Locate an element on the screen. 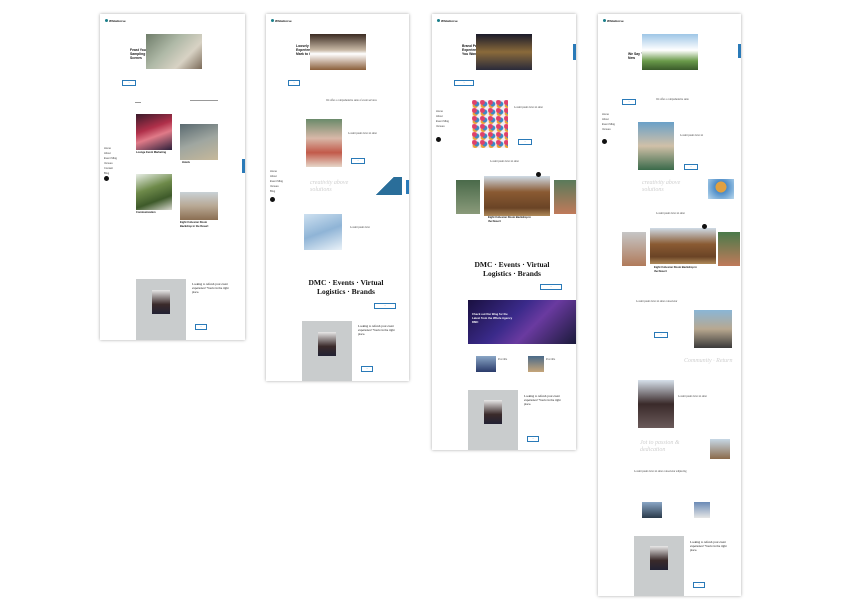  card-title: Hotels is located at coordinates (186, 162).